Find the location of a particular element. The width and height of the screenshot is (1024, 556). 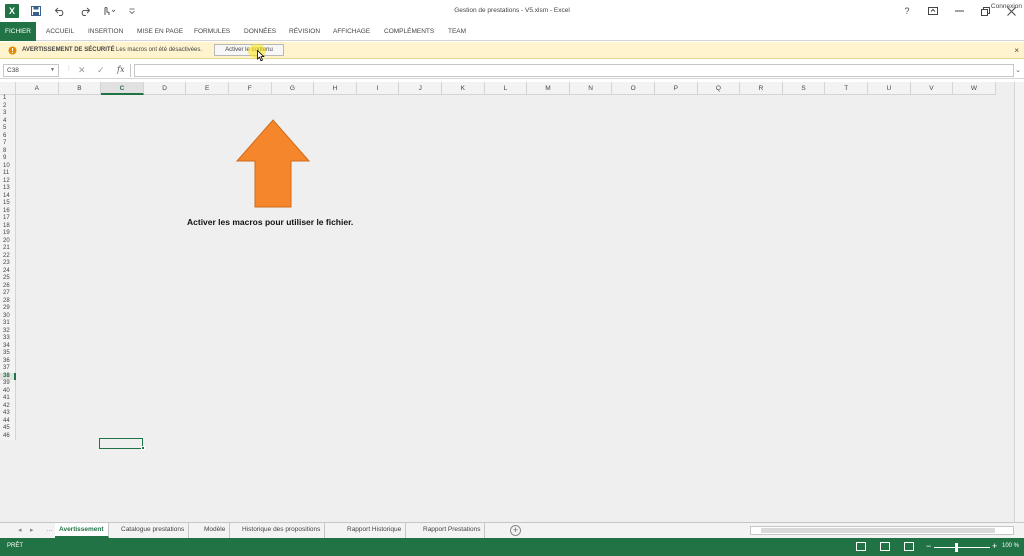

page-layout-view-icon is located at coordinates (885, 546).